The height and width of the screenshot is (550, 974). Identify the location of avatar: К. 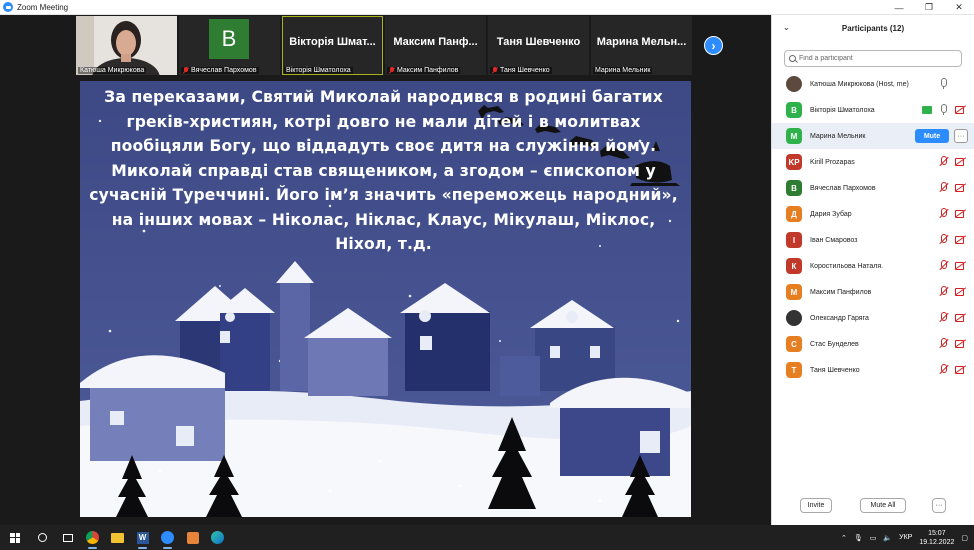
(794, 266).